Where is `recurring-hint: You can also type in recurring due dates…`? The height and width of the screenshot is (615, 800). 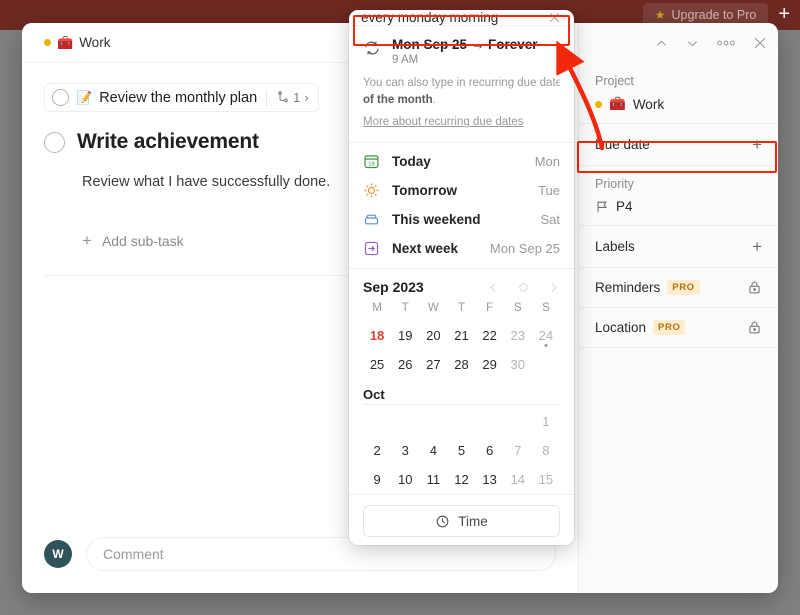 recurring-hint: You can also type in recurring due dates… is located at coordinates (461, 91).